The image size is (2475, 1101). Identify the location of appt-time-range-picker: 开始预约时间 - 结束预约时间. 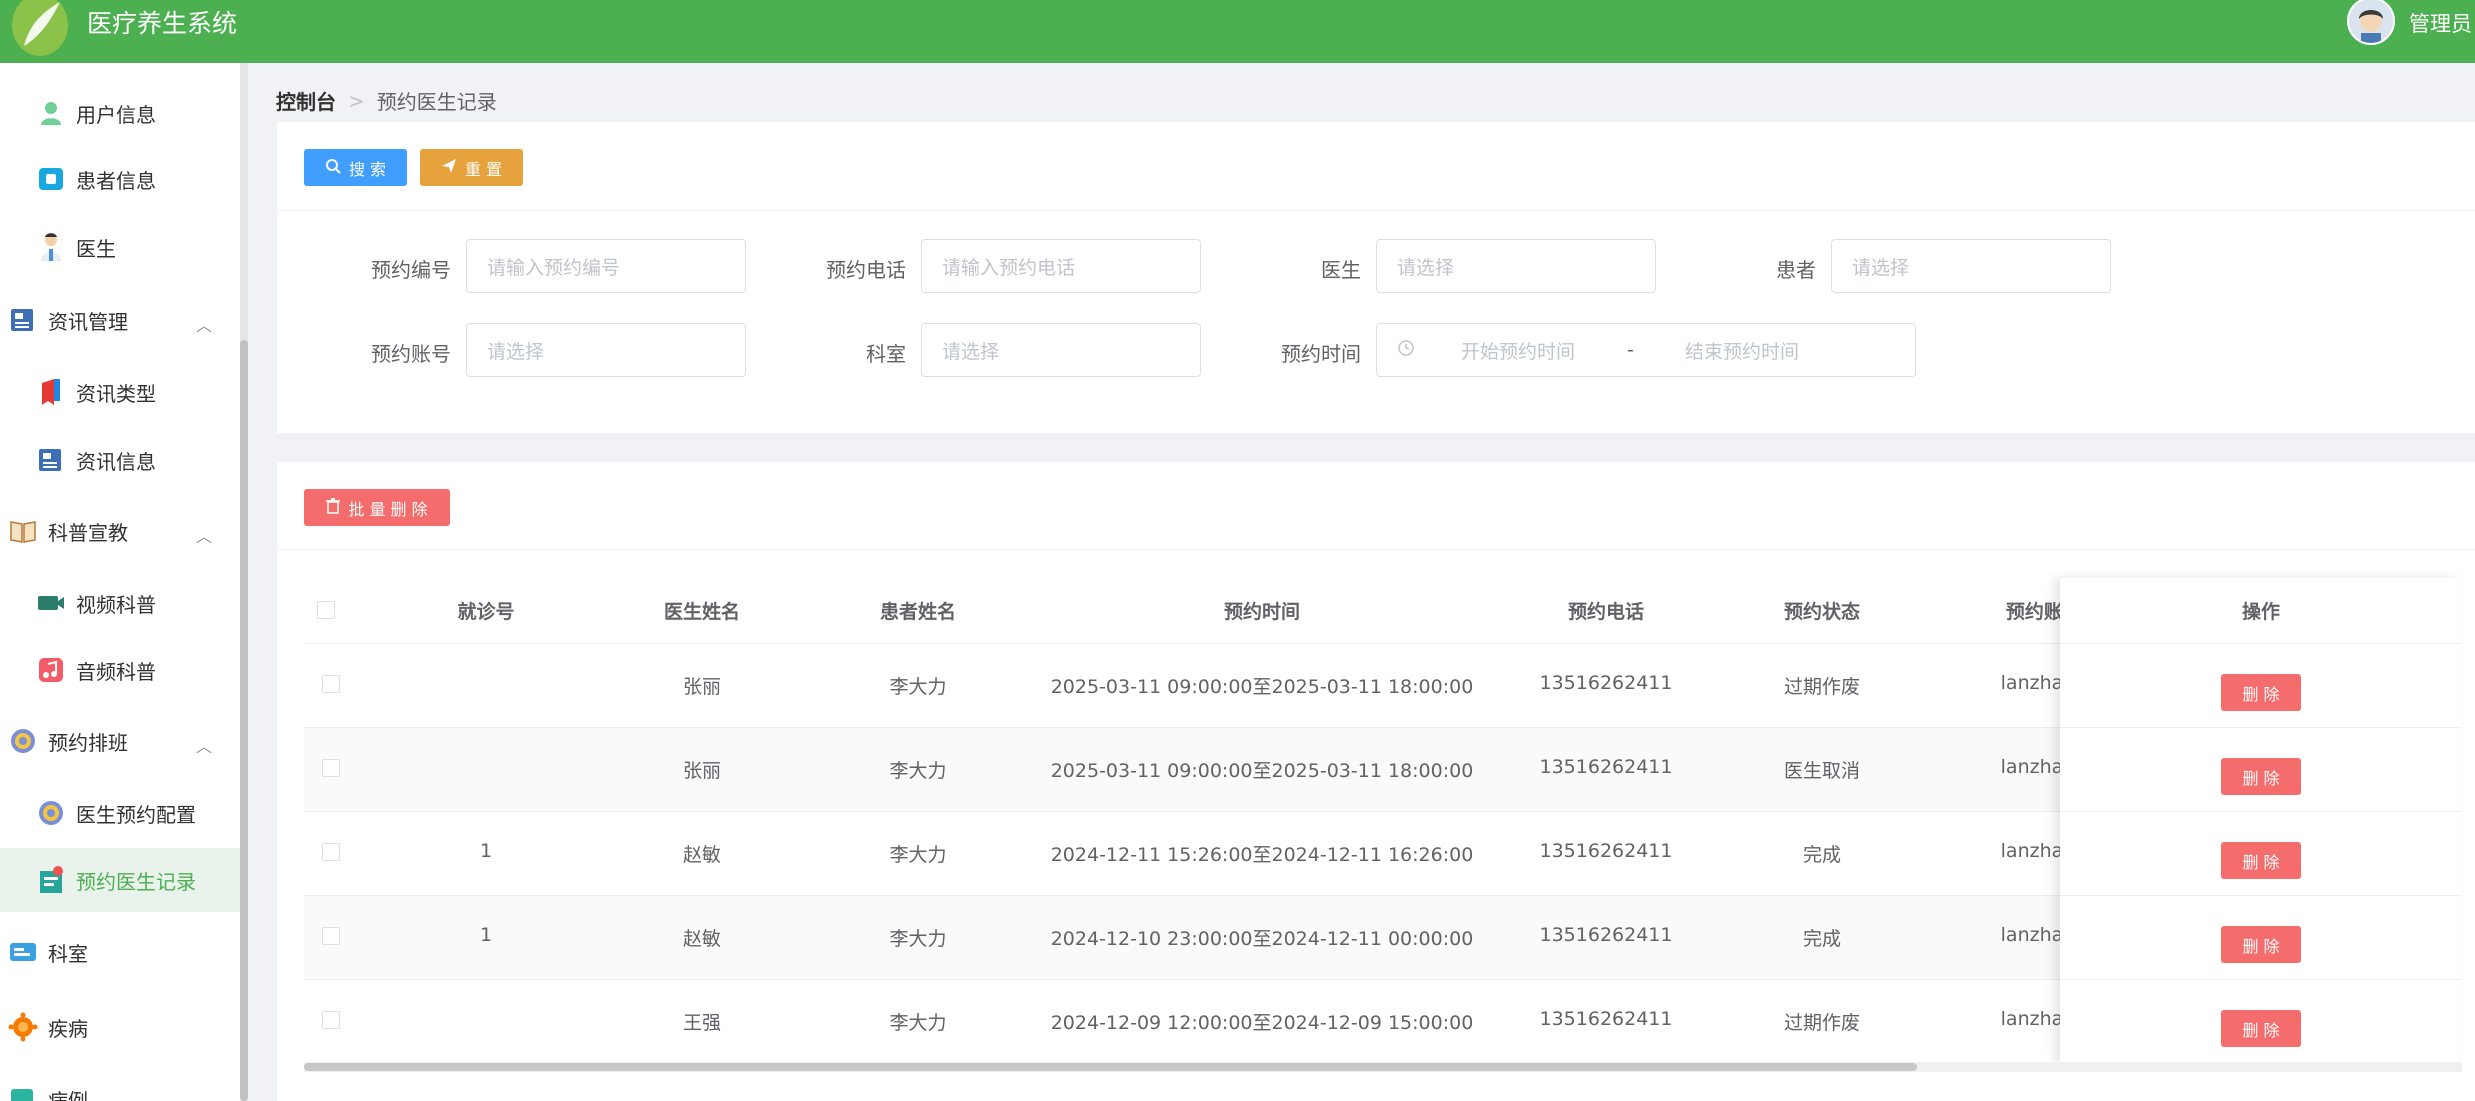
(1646, 350).